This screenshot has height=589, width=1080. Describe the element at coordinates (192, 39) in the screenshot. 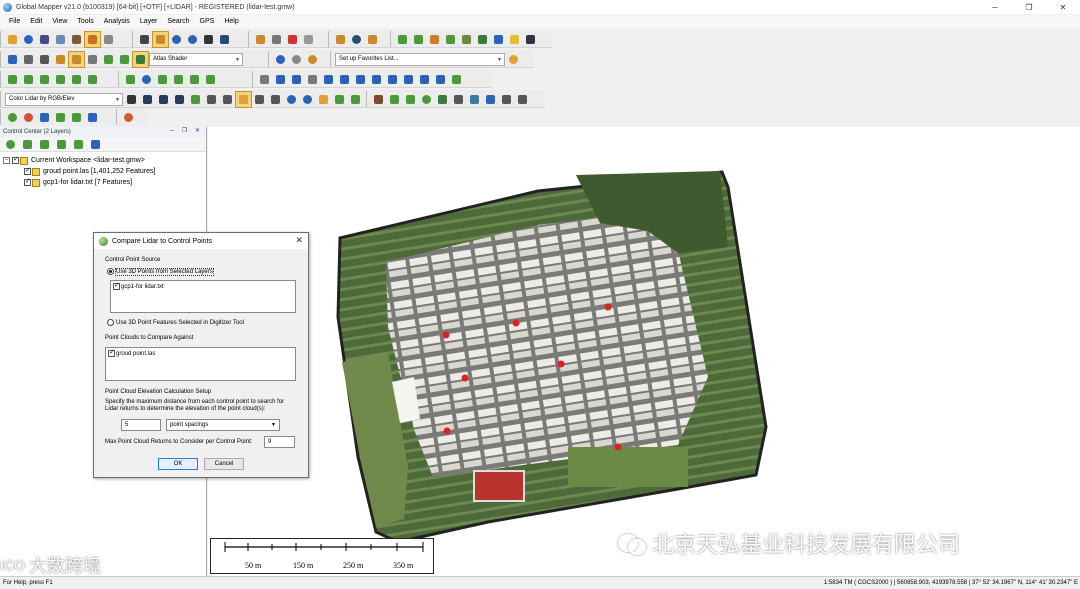

I see `zoom-out-icon` at that location.